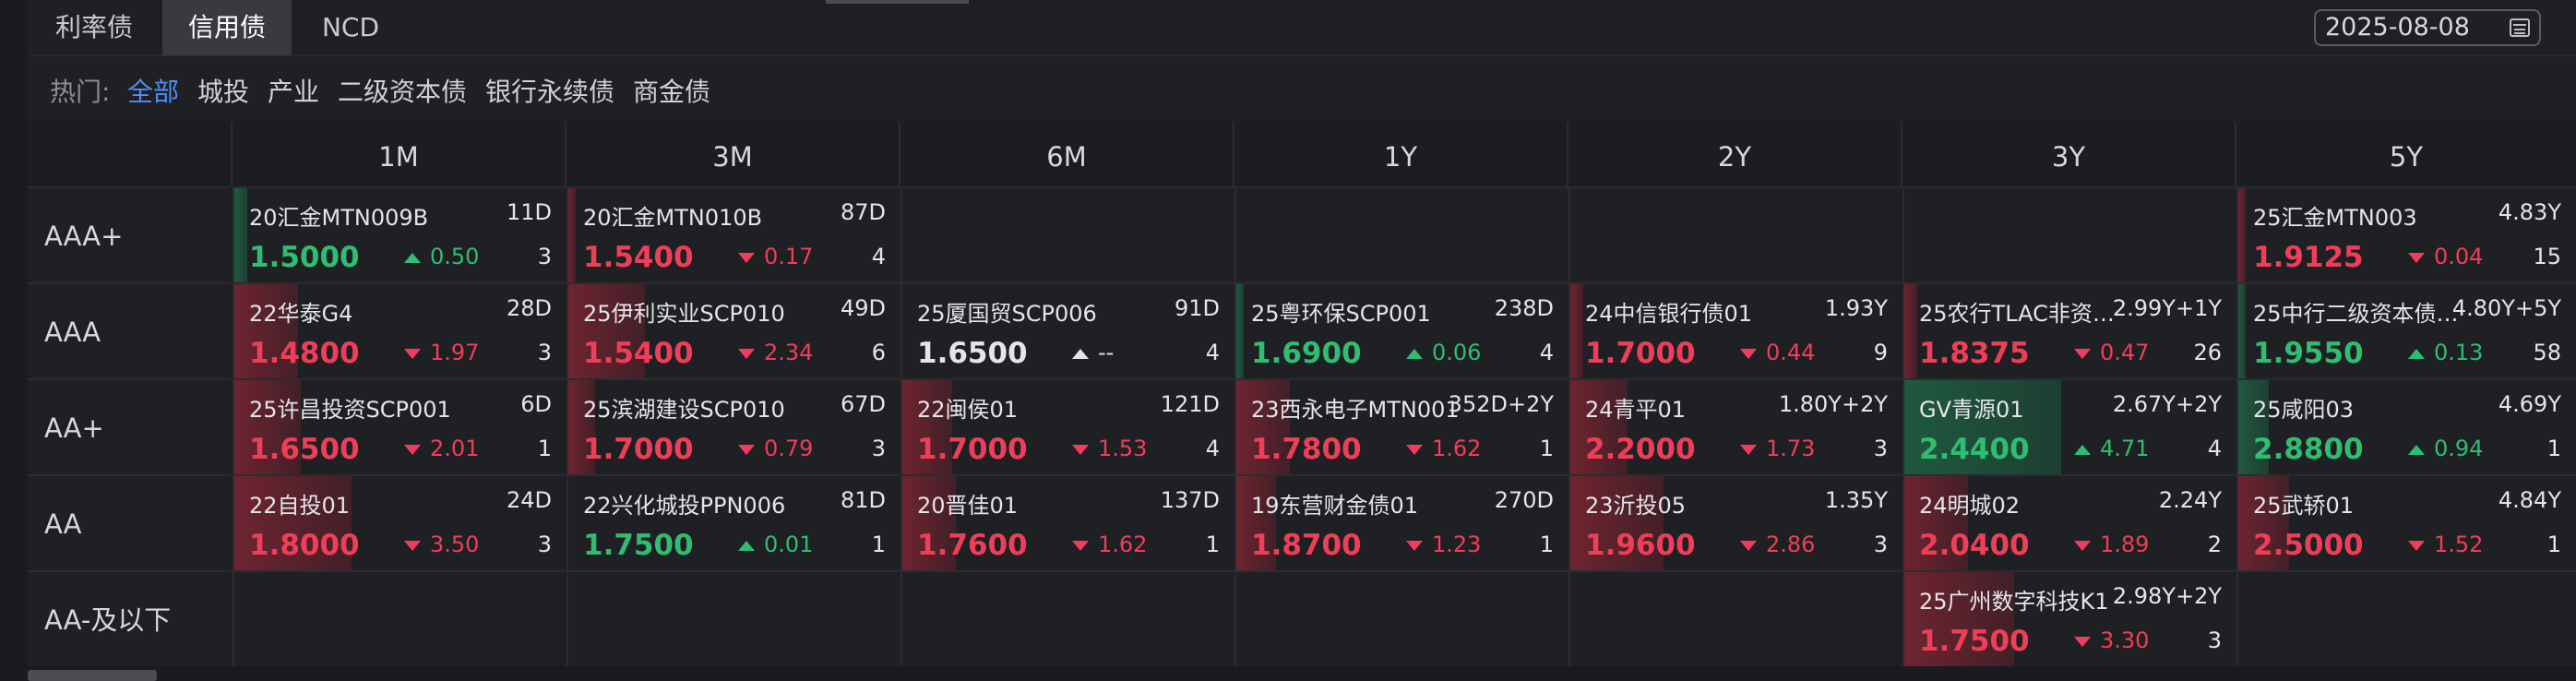 The image size is (2576, 681). I want to click on bond-name: 24中信银行债01, so click(1669, 314).